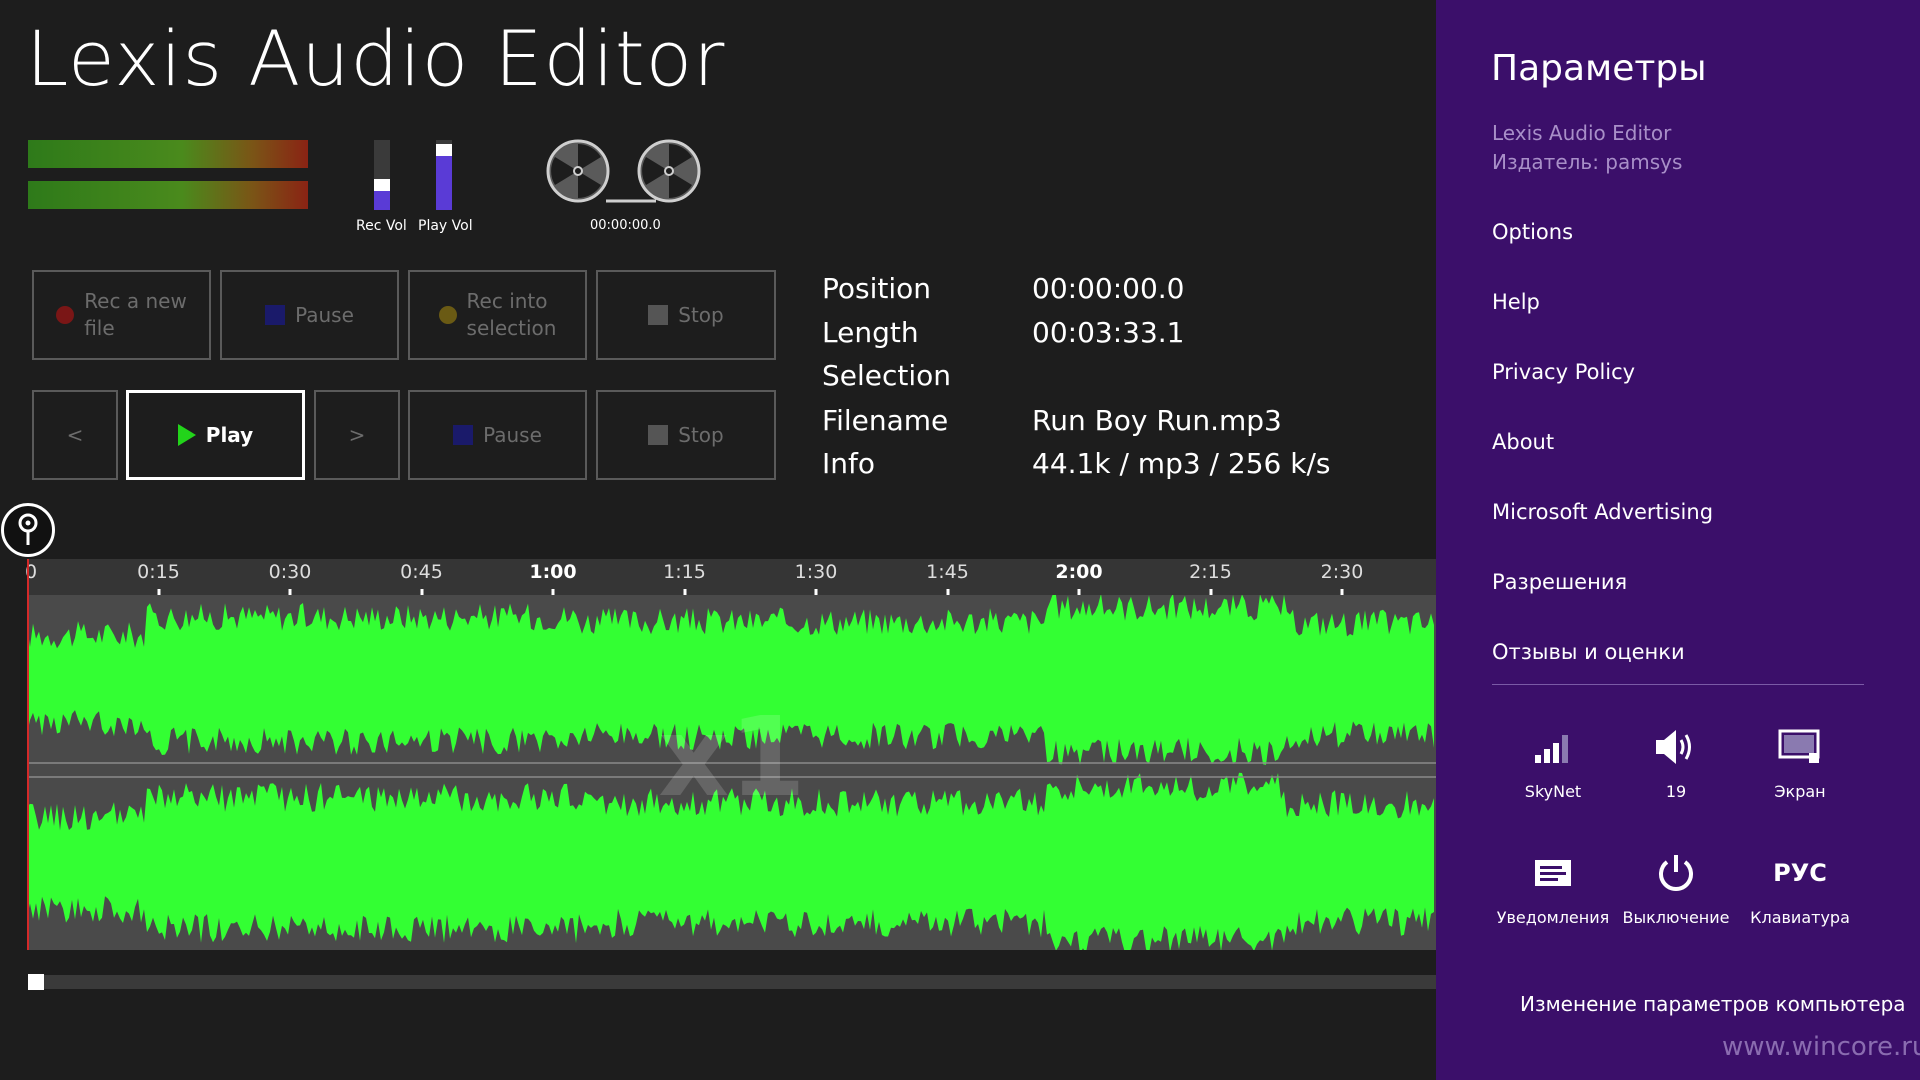  I want to click on menu-options: Options, so click(1532, 232).